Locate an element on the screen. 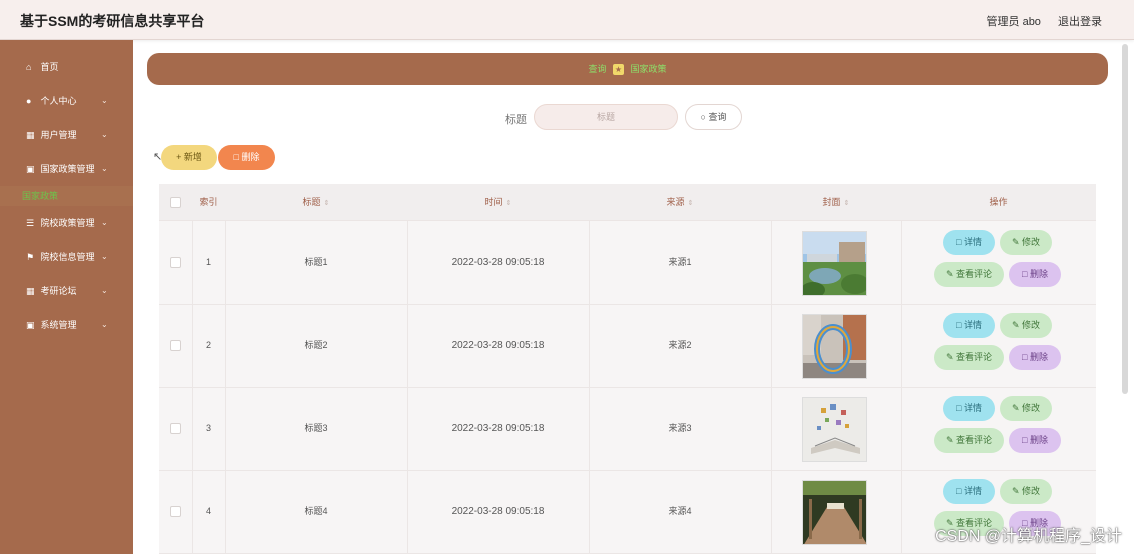  sculpture-photo-icon is located at coordinates (834, 346).